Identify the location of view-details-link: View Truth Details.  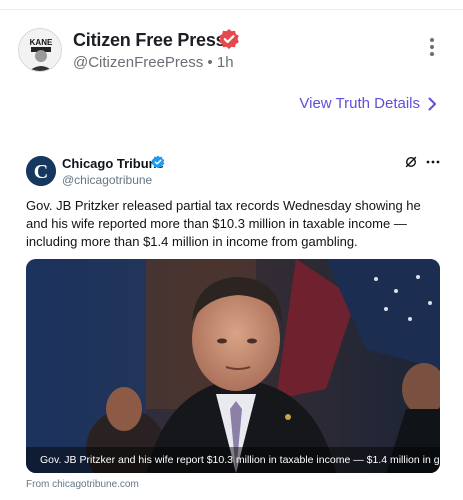
(368, 103).